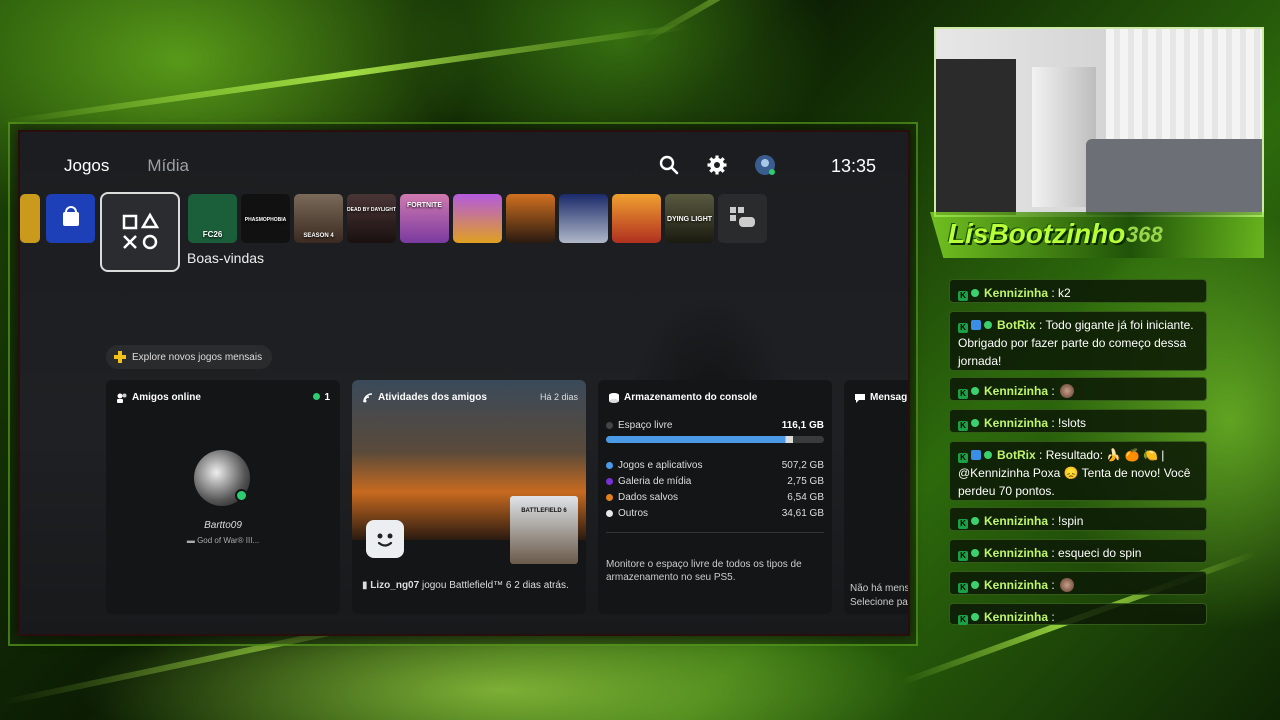 Image resolution: width=1280 pixels, height=720 pixels. Describe the element at coordinates (717, 165) in the screenshot. I see `gear-icon` at that location.